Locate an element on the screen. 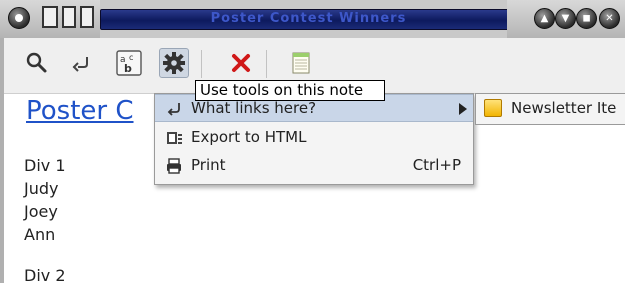  window-menu-icon is located at coordinates (19, 18).